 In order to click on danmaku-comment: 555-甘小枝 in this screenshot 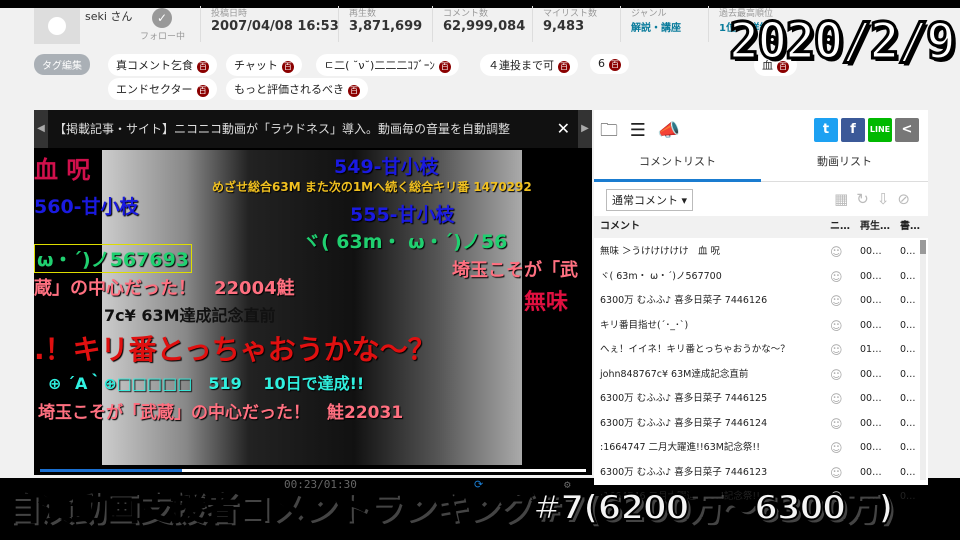, I will do `click(402, 215)`.